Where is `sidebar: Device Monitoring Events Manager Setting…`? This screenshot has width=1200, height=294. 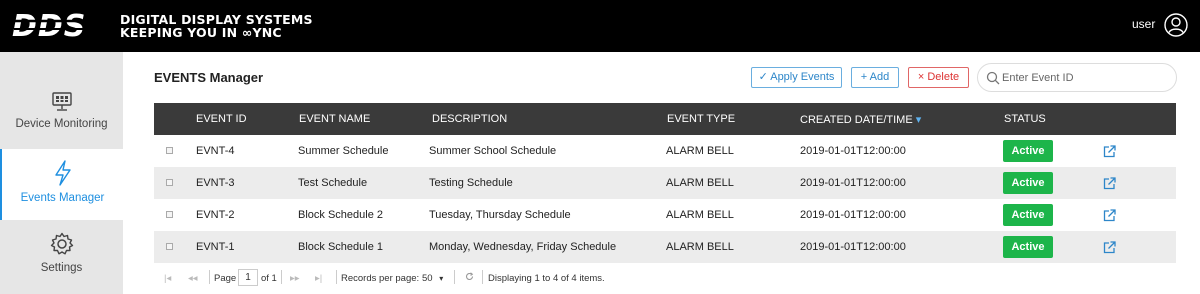 sidebar: Device Monitoring Events Manager Setting… is located at coordinates (61, 173).